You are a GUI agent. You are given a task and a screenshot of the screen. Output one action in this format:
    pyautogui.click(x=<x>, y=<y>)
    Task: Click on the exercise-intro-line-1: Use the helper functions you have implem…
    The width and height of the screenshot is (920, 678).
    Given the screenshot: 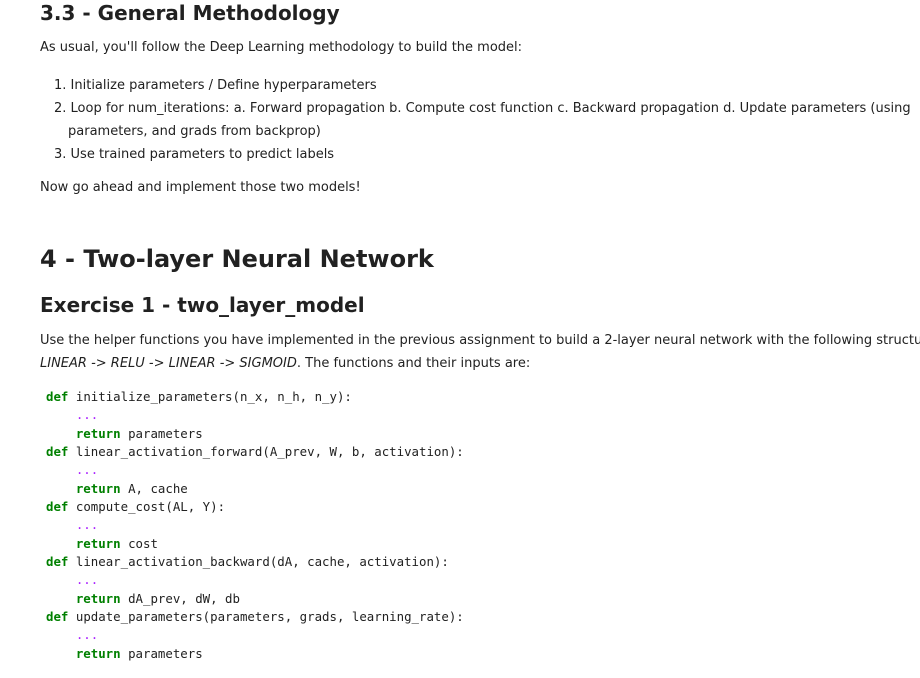 What is the action you would take?
    pyautogui.click(x=480, y=340)
    